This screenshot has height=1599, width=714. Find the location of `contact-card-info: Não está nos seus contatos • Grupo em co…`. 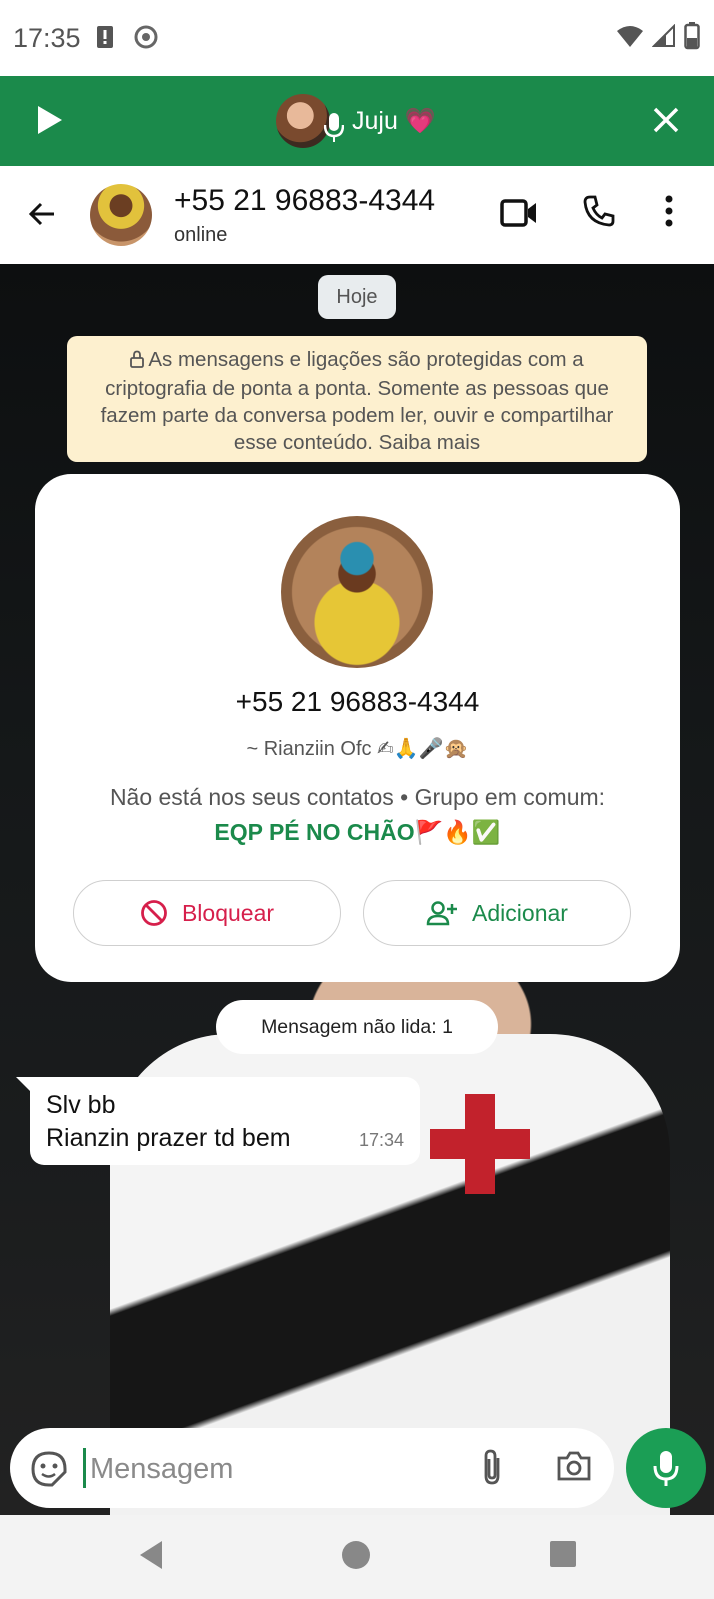

contact-card-info: Não está nos seus contatos • Grupo em co… is located at coordinates (357, 815).